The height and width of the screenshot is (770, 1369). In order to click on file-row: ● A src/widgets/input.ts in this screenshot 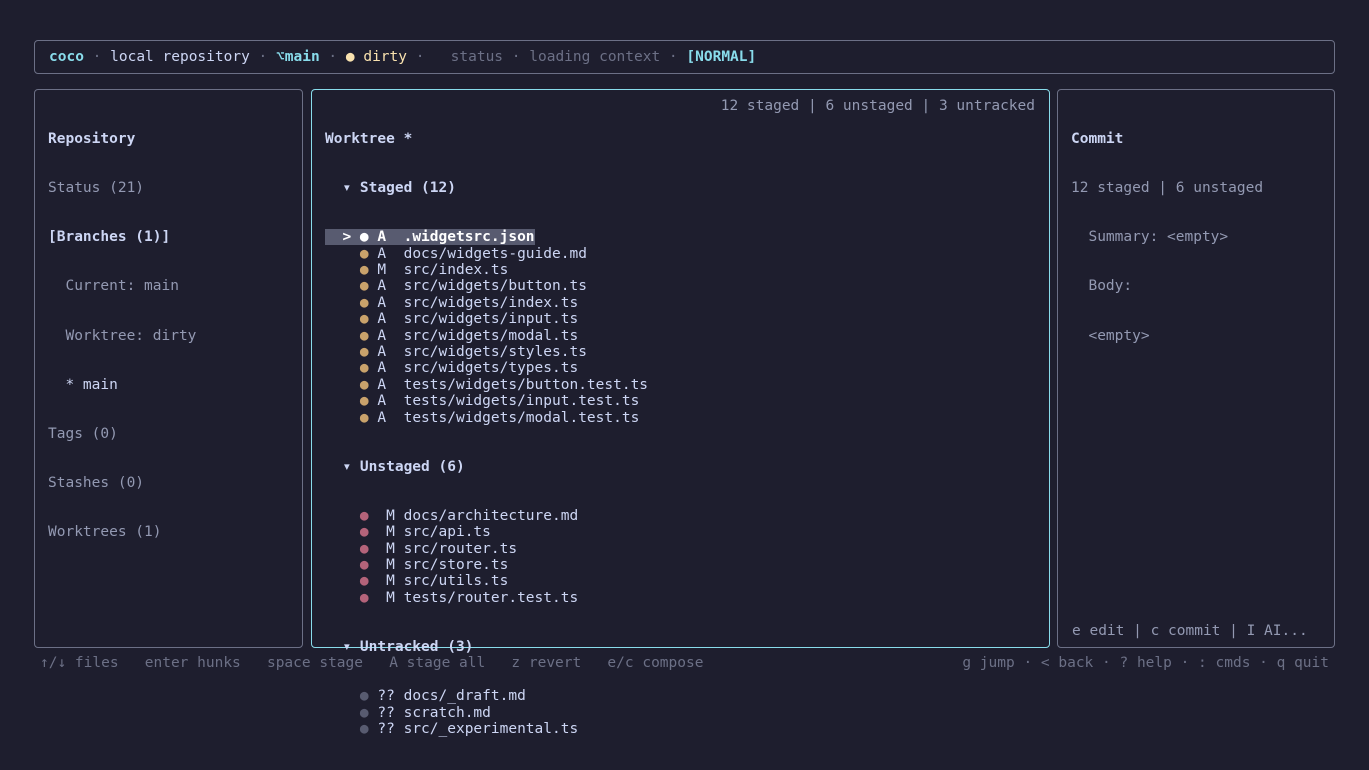, I will do `click(486, 319)`.